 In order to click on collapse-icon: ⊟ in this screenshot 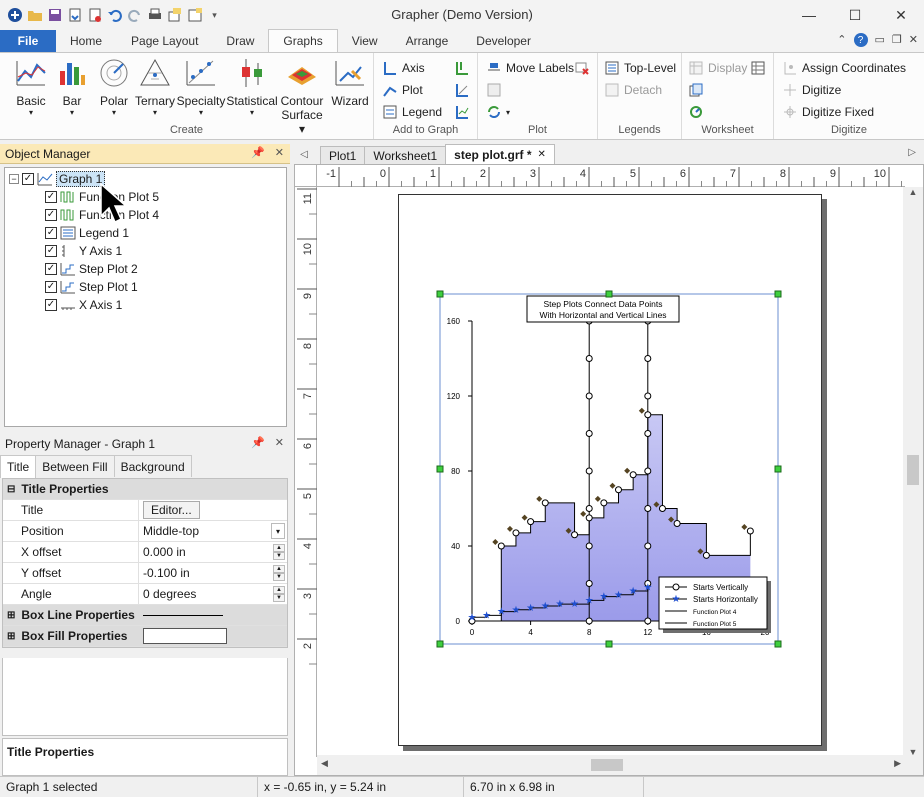, I will do `click(11, 489)`.